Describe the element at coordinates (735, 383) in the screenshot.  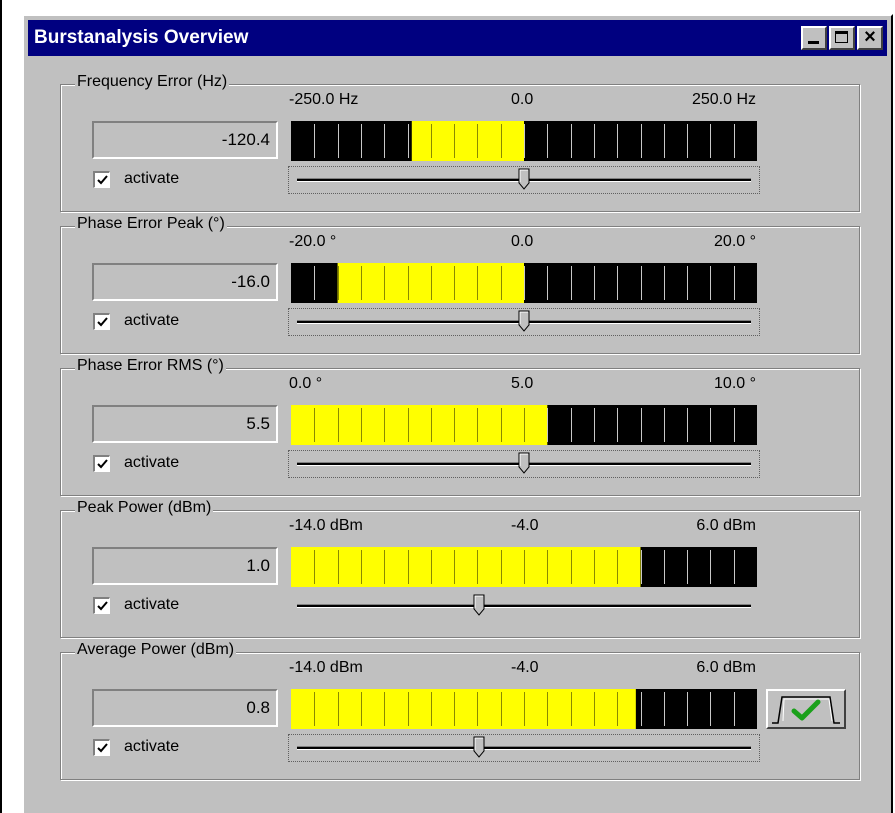
I see `scale-max-label: 10.0 °` at that location.